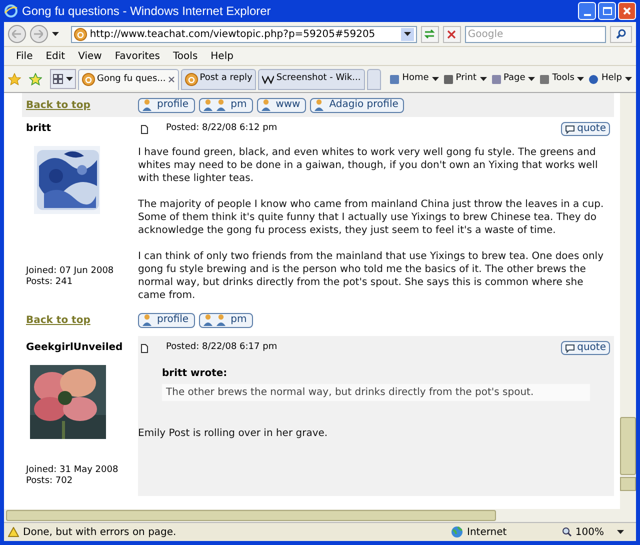 The height and width of the screenshot is (545, 640). What do you see at coordinates (357, 105) in the screenshot?
I see `profile-link-button: Adagio profile` at bounding box center [357, 105].